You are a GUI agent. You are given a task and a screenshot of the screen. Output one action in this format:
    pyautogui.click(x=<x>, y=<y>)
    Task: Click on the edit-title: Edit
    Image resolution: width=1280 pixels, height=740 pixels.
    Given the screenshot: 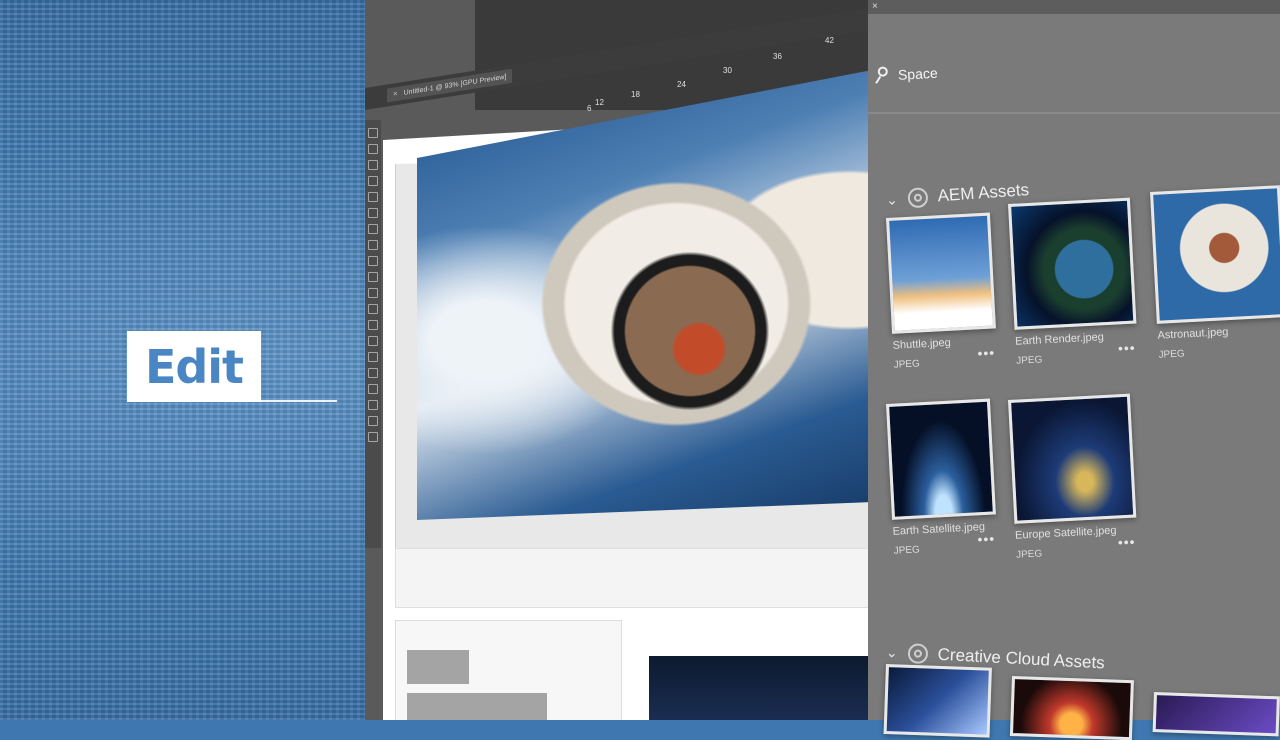 What is the action you would take?
    pyautogui.click(x=194, y=366)
    